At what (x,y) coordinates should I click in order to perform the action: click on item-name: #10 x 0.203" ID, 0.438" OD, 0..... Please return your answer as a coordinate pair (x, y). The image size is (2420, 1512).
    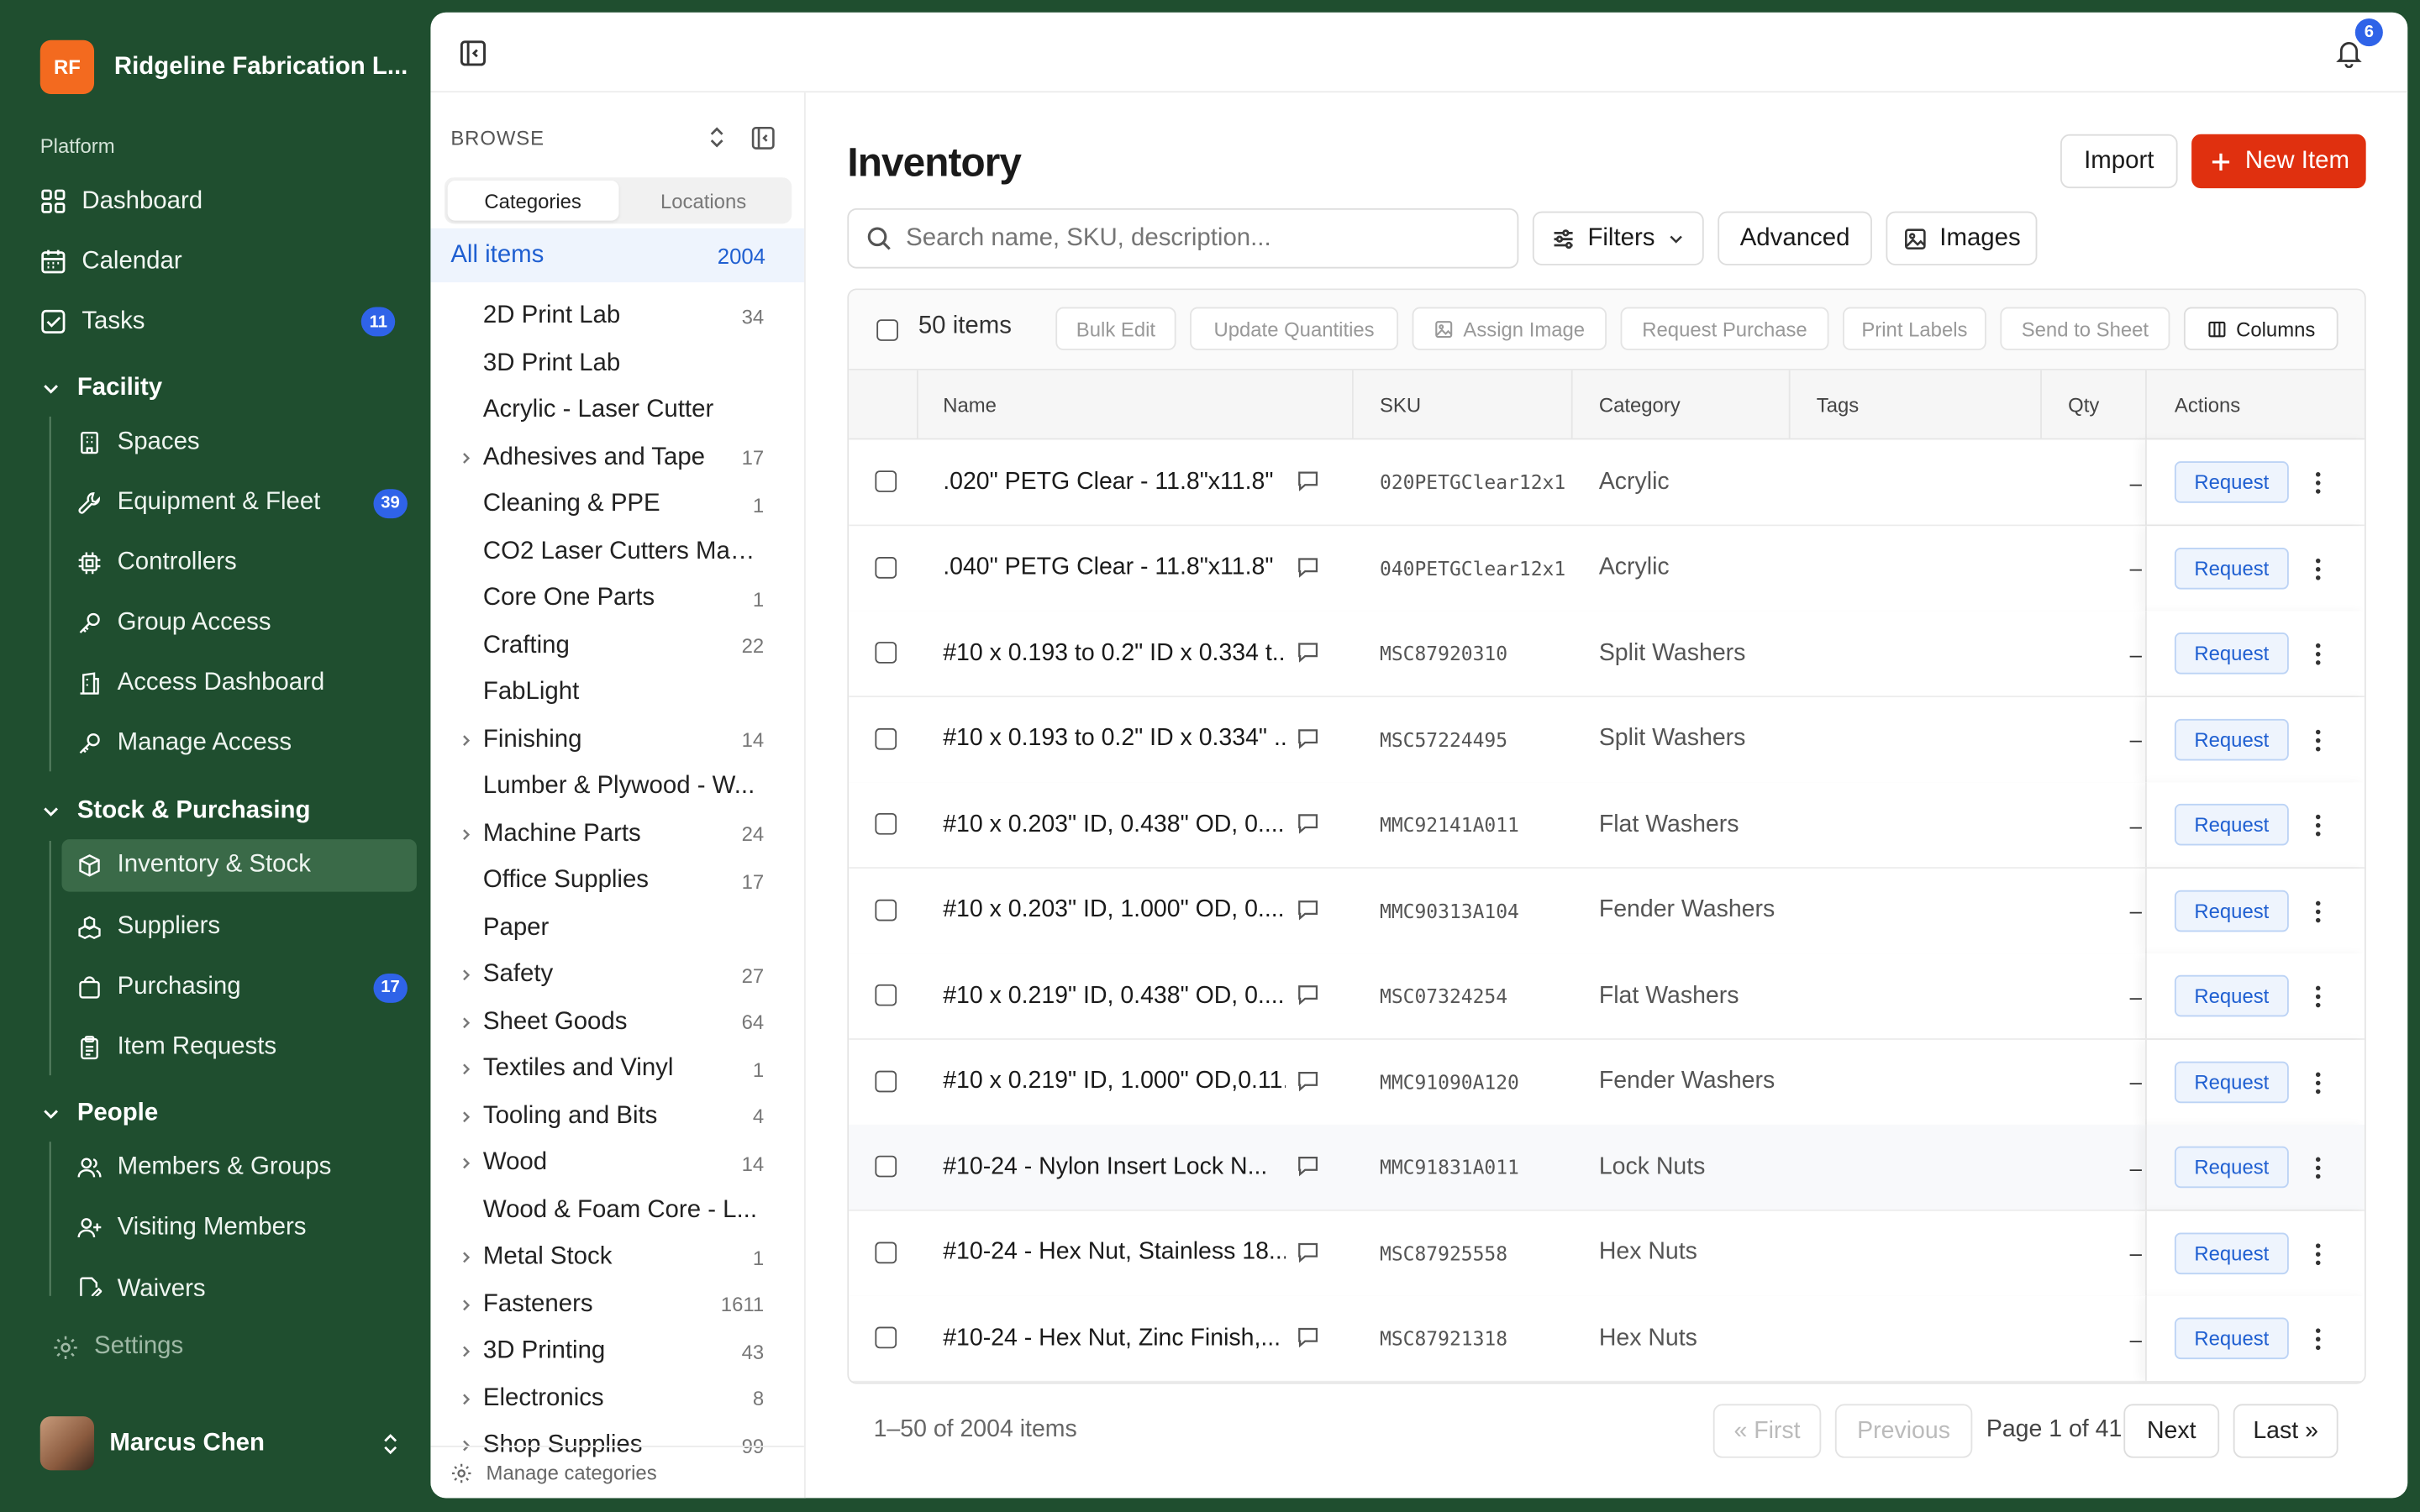
    Looking at the image, I should click on (1114, 824).